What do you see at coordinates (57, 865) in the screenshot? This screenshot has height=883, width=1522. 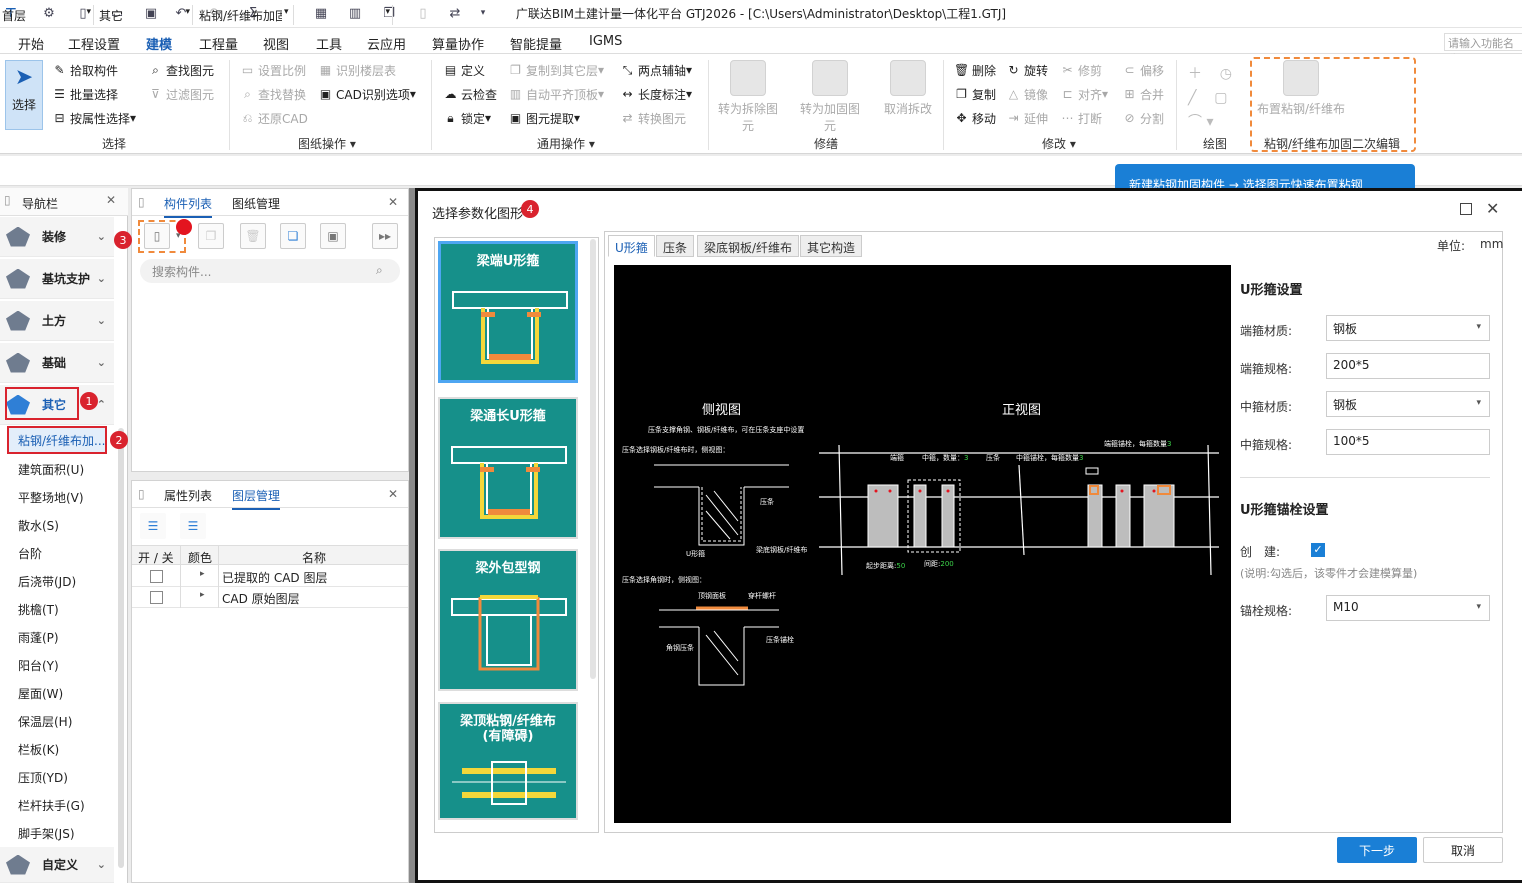 I see `nav-cat-custom: 自定义 ⌄` at bounding box center [57, 865].